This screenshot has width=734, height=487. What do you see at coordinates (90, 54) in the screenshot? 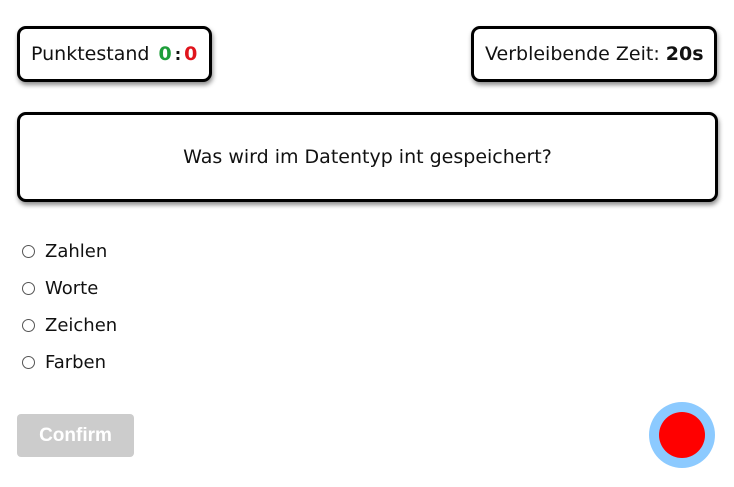
I see `score-label: Punktestand` at bounding box center [90, 54].